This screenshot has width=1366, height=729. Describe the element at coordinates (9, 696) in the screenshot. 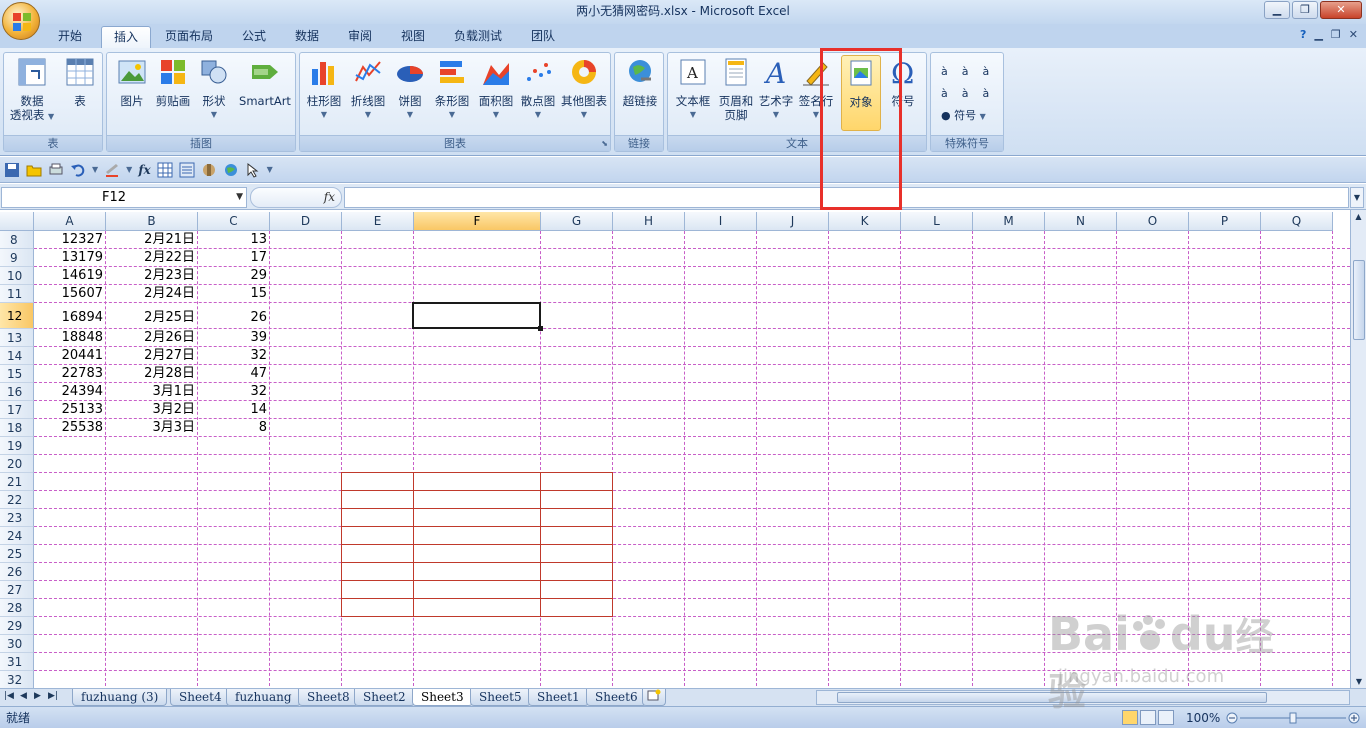

I see `first-sheet-icon: |◀` at that location.